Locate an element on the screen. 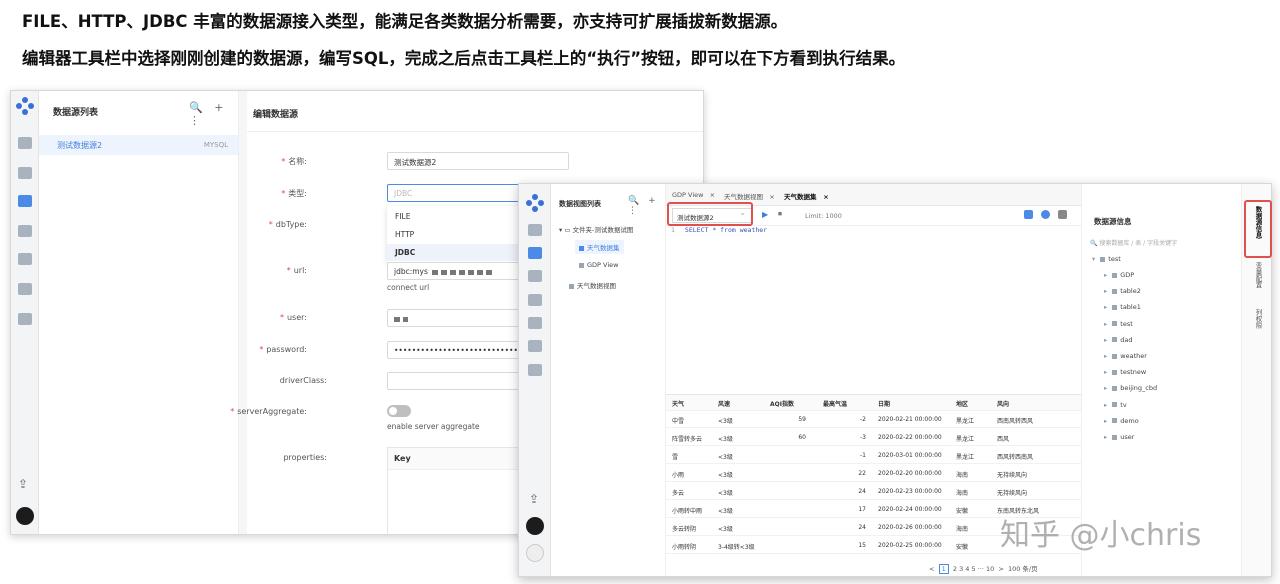 This screenshot has height=584, width=1280. option-file: FILE is located at coordinates (462, 216).